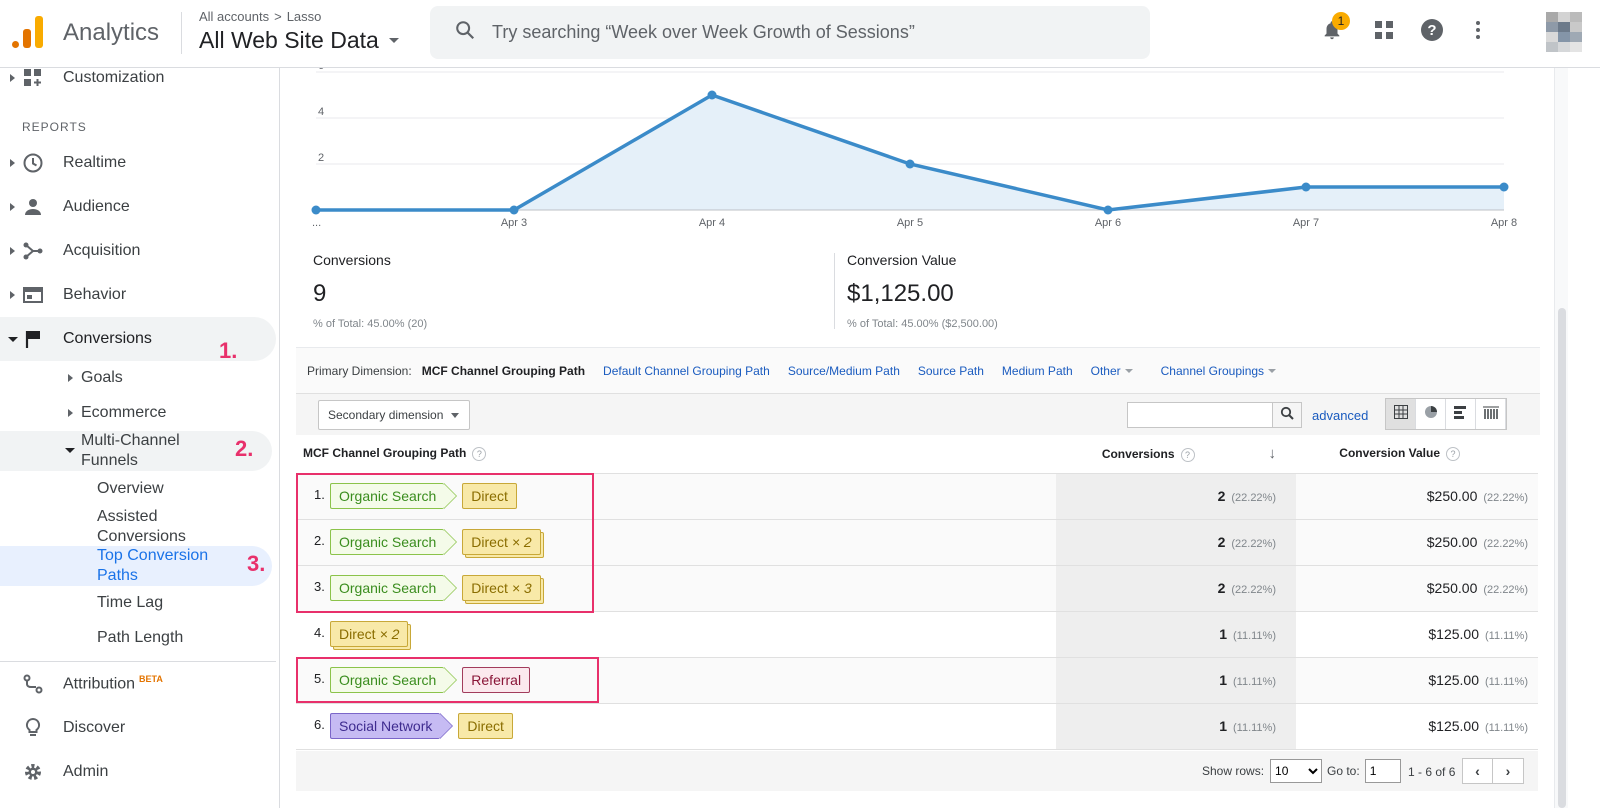 Image resolution: width=1600 pixels, height=808 pixels. I want to click on show-rows-label: Show rows:, so click(1233, 771).